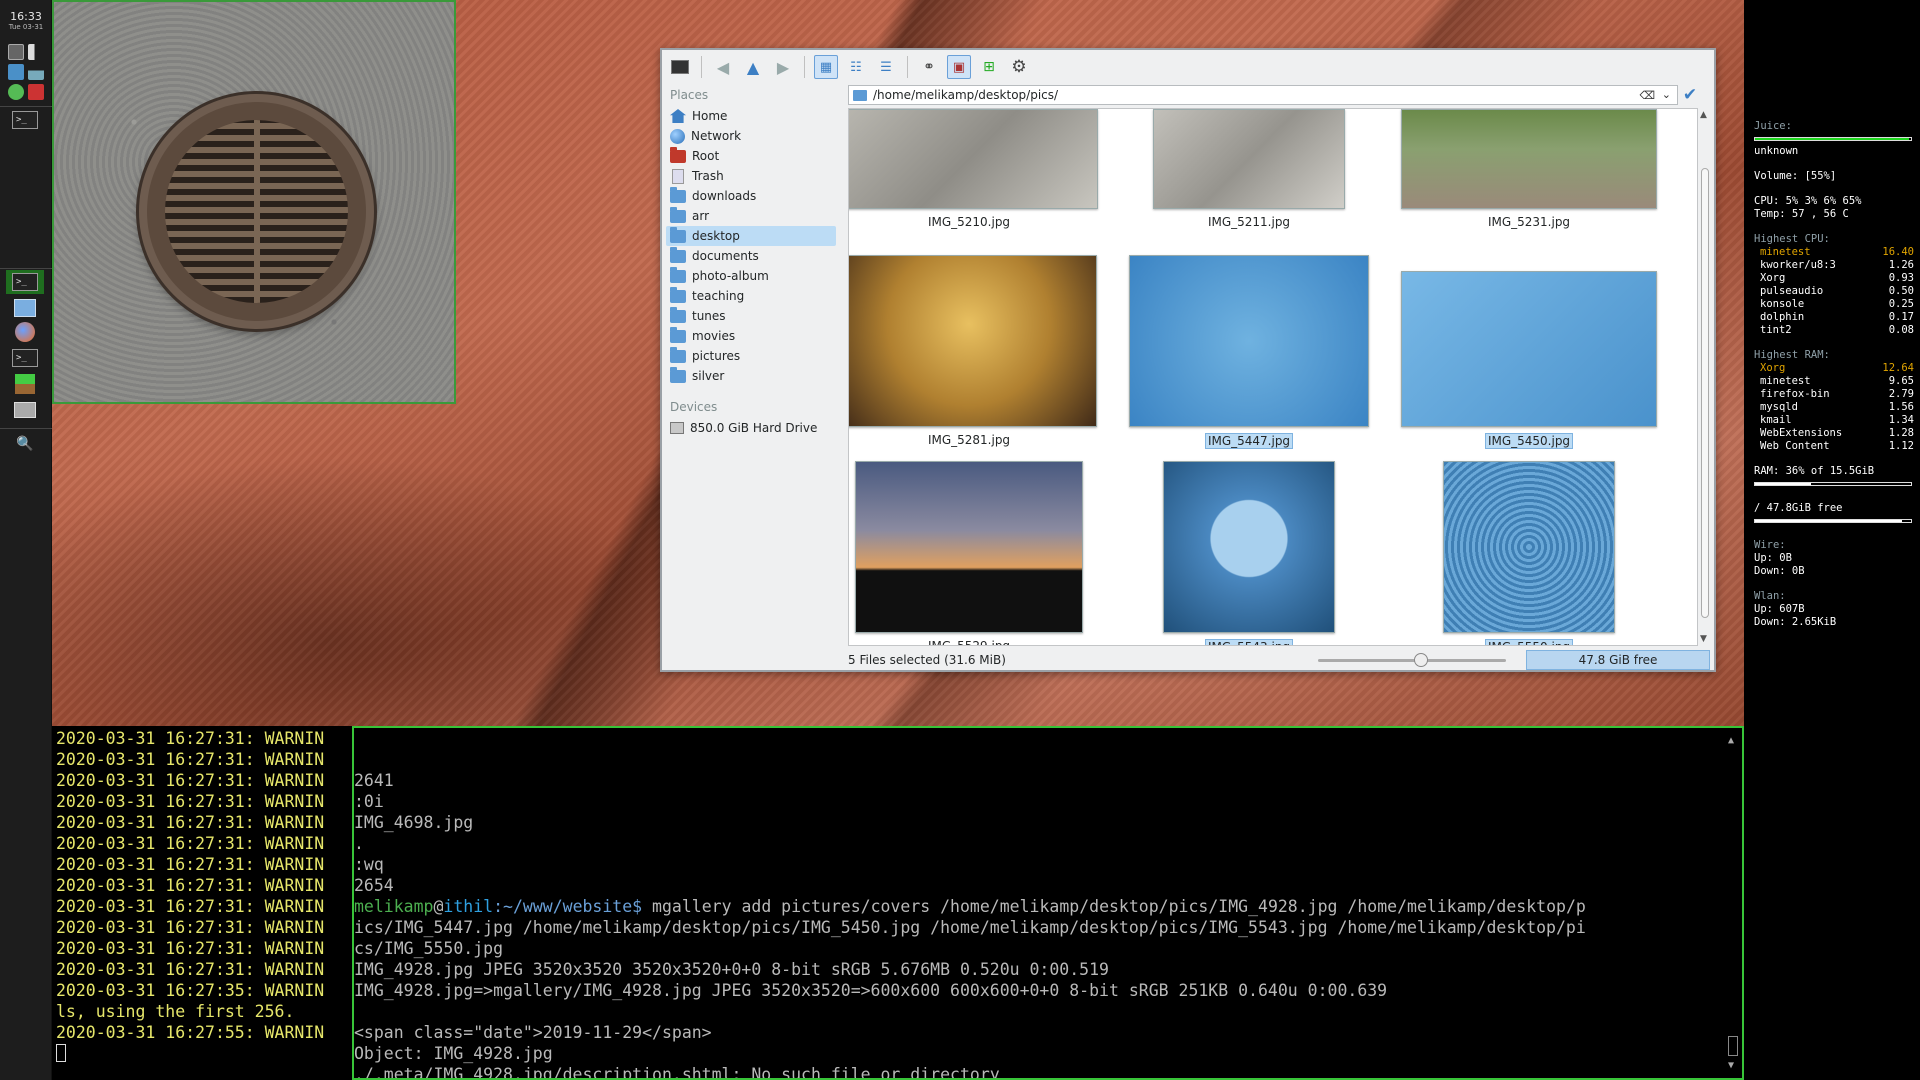 The height and width of the screenshot is (1080, 1920). Describe the element at coordinates (783, 67) in the screenshot. I see `forward-button: ▶` at that location.